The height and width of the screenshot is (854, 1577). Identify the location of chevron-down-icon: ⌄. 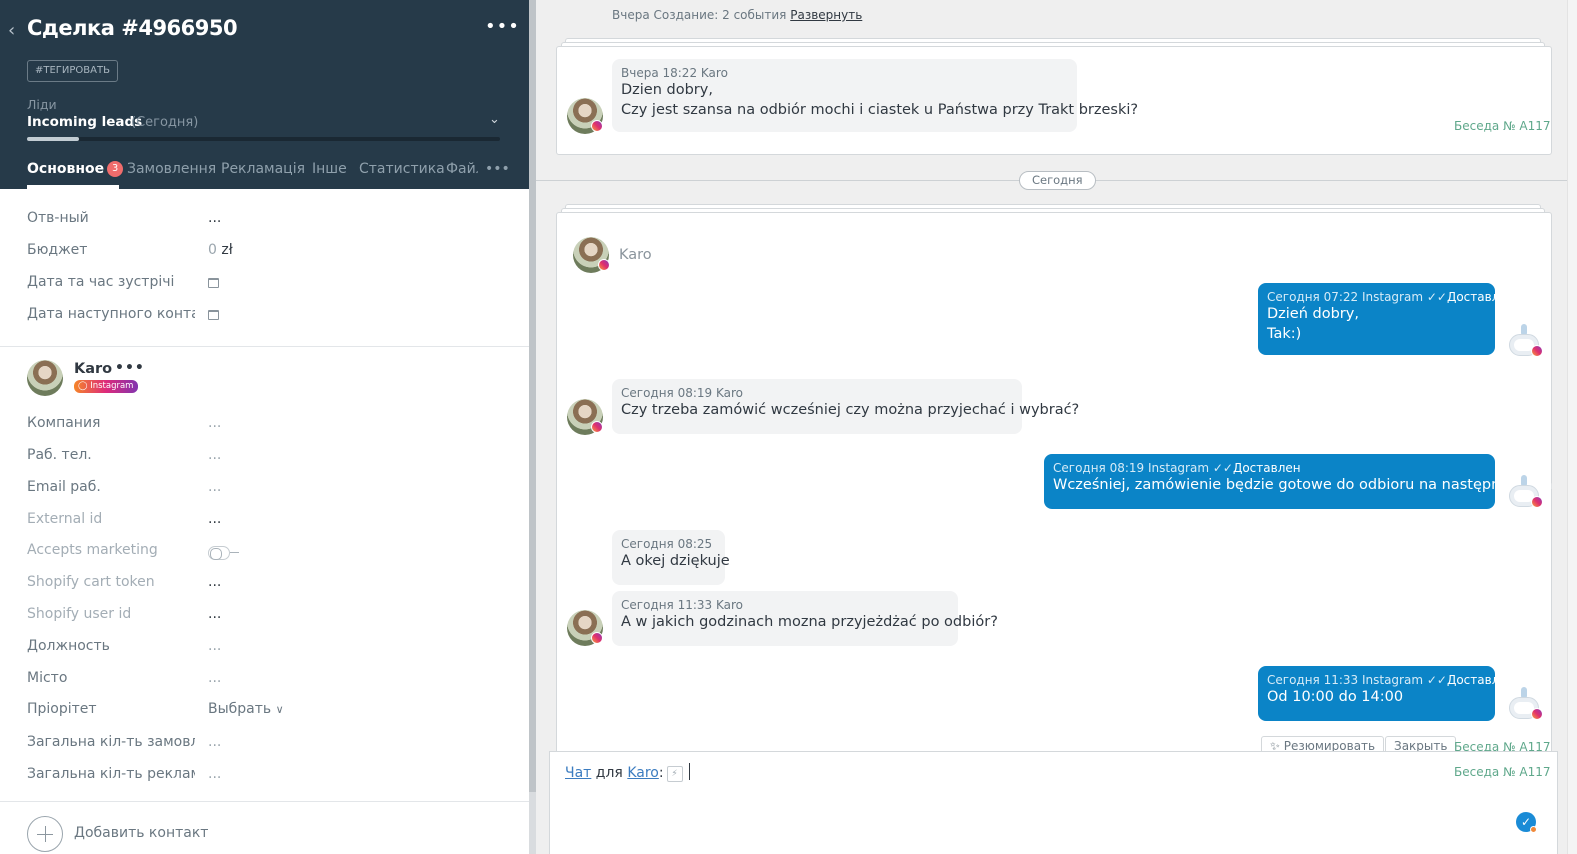
(494, 119).